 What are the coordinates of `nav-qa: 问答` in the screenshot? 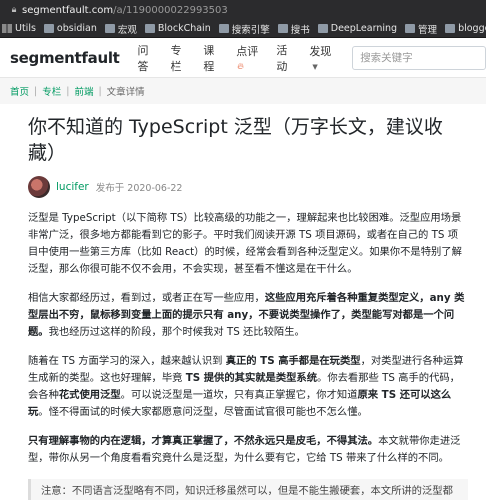 It's located at (148, 58).